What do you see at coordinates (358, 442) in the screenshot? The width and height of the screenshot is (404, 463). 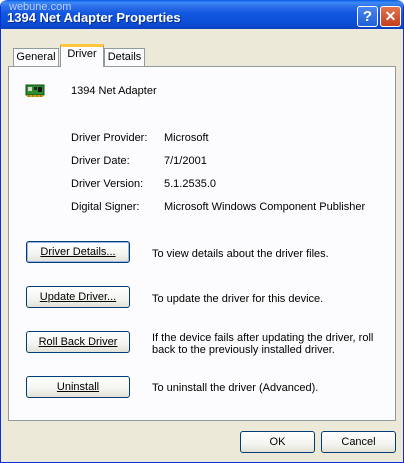 I see `cancel-button: Cancel` at bounding box center [358, 442].